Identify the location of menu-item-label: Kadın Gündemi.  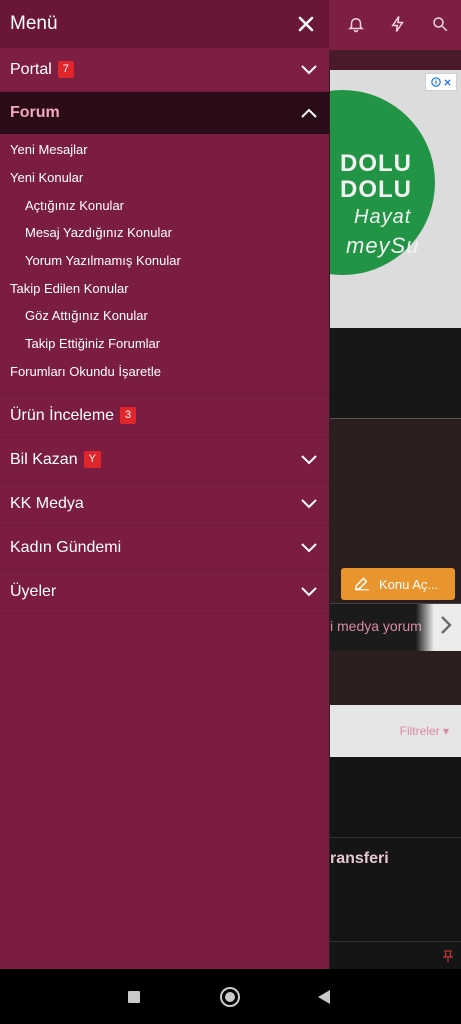
(66, 547).